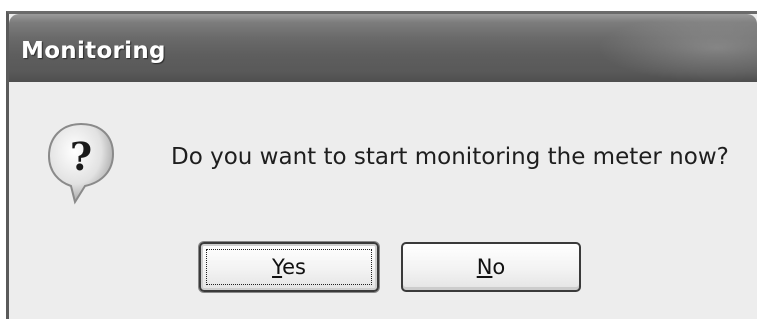  I want to click on window-title: Monitoring, so click(93, 51).